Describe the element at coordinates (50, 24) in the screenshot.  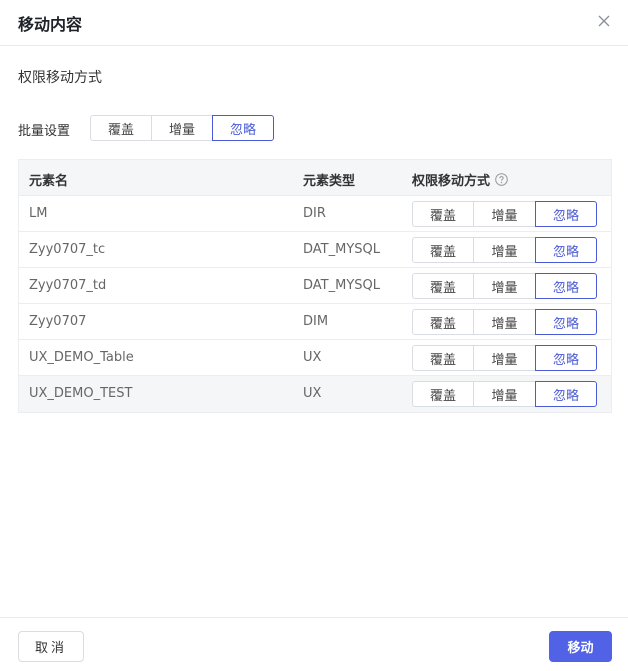
I see `dialog-title: 移动内容` at that location.